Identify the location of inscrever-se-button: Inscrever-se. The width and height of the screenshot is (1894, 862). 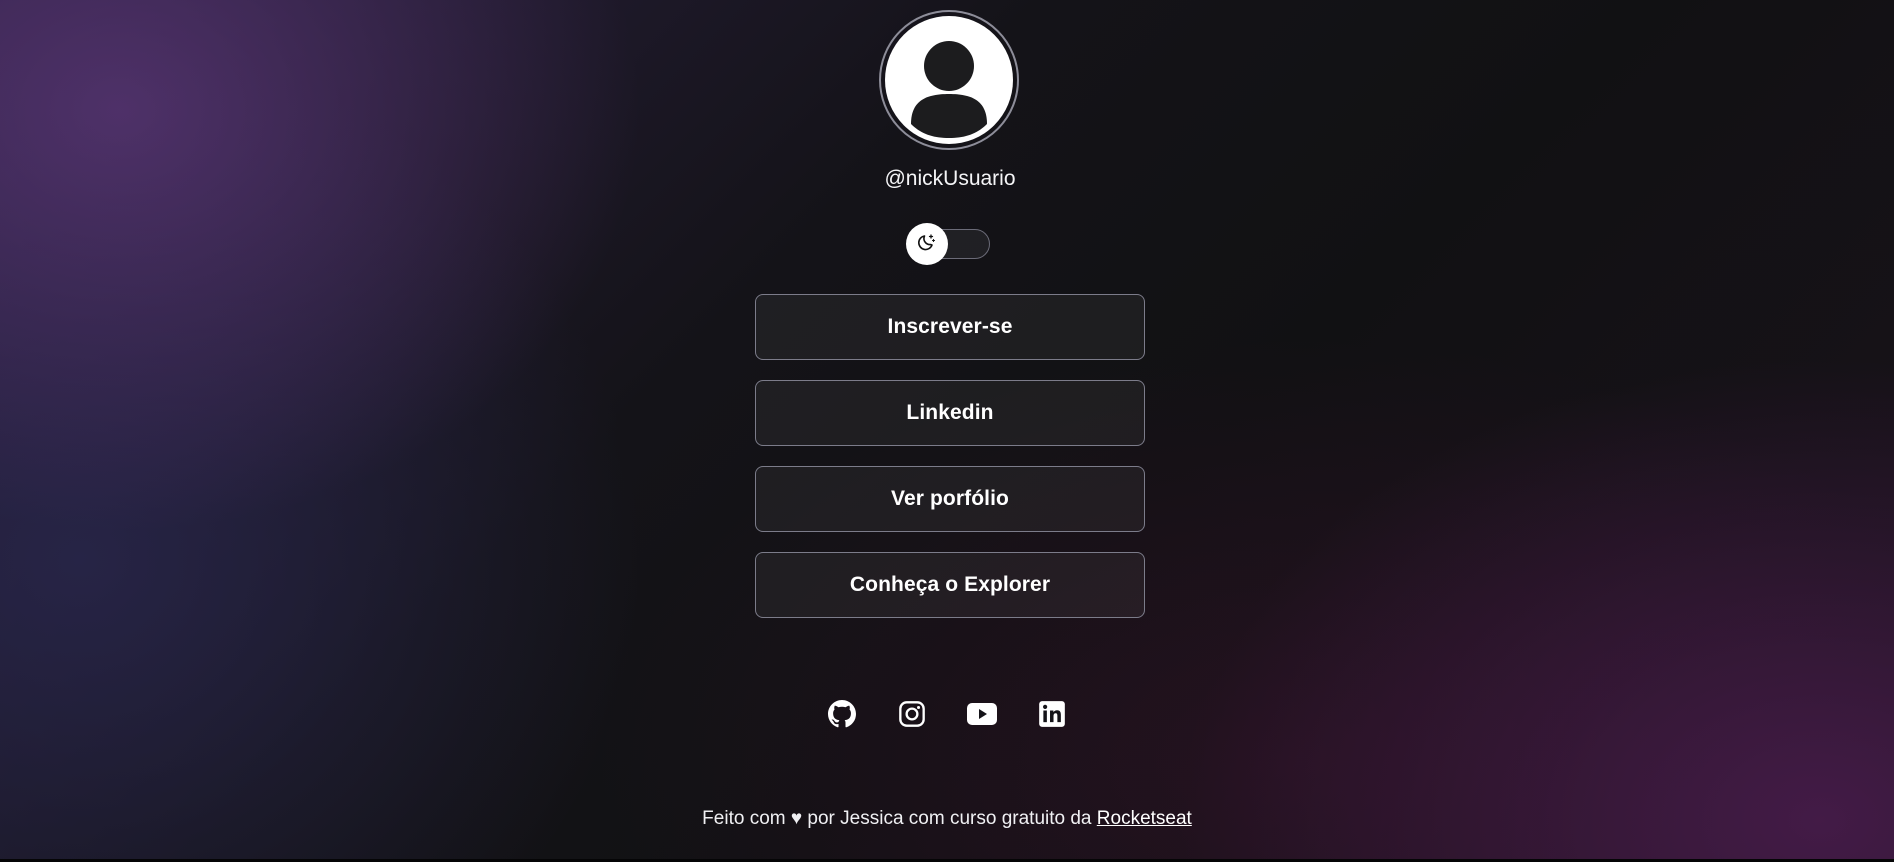
(950, 327).